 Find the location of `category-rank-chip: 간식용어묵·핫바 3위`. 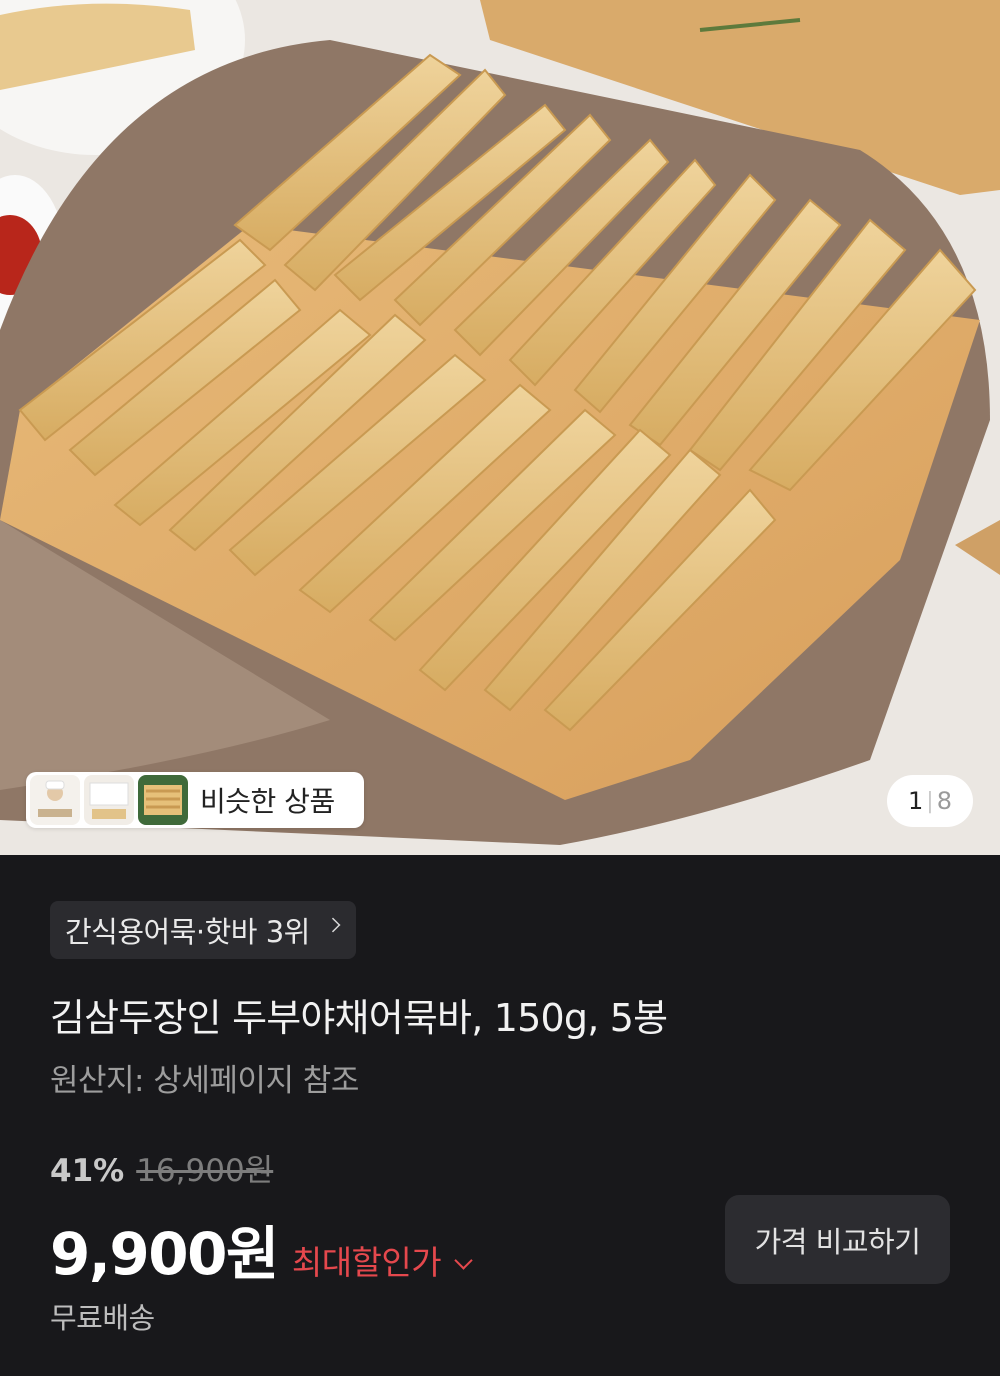

category-rank-chip: 간식용어묵·핫바 3위 is located at coordinates (203, 930).